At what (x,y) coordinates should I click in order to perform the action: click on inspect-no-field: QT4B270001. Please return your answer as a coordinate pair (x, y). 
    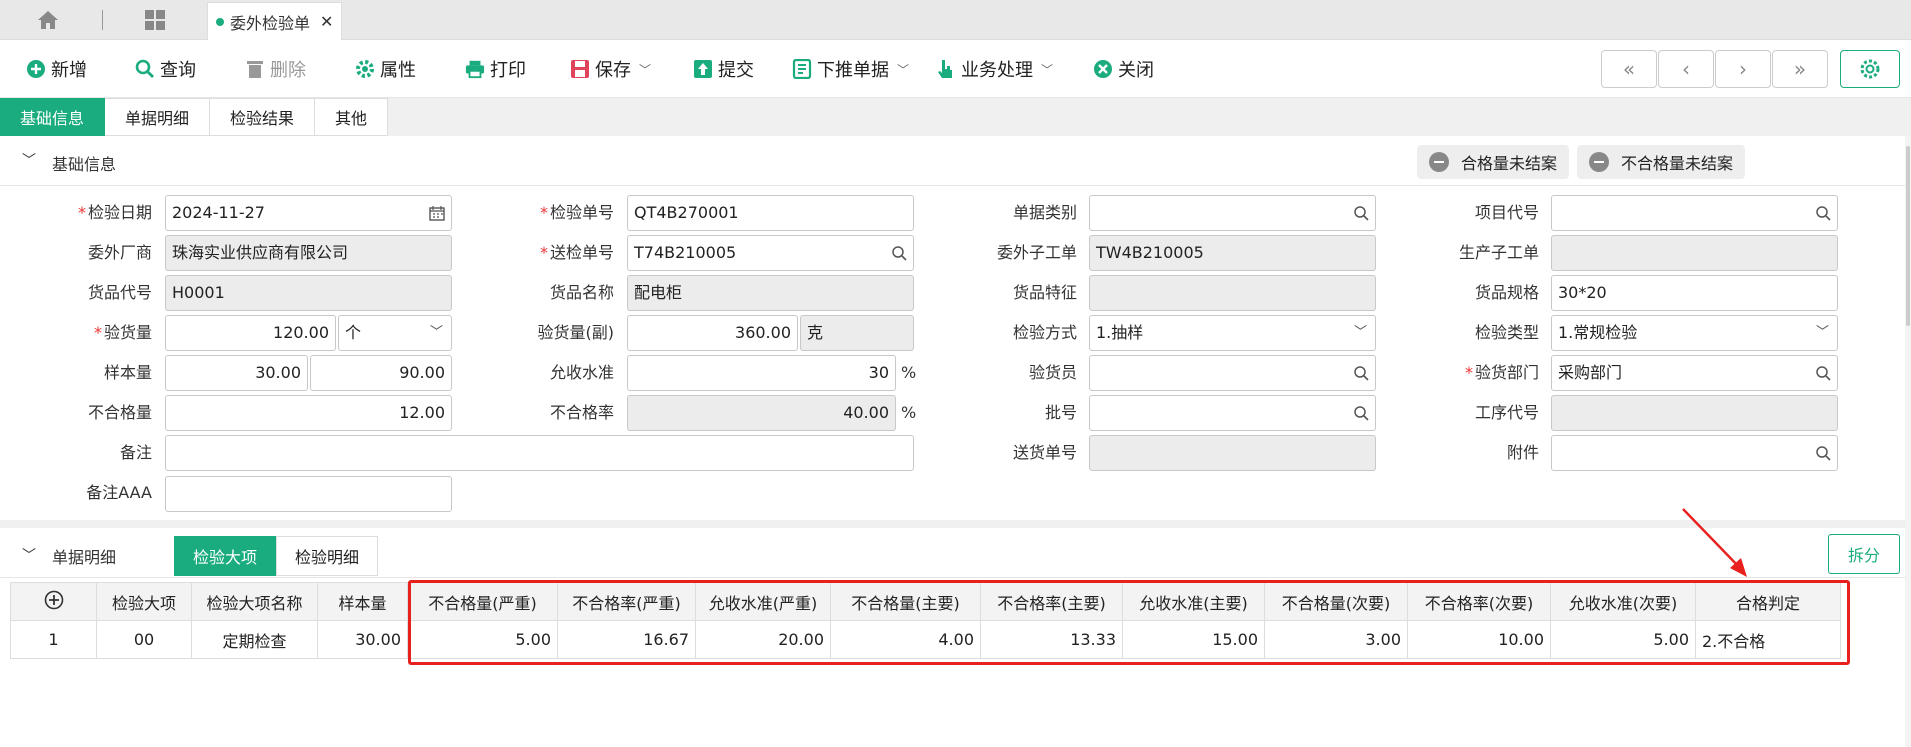
    Looking at the image, I should click on (770, 213).